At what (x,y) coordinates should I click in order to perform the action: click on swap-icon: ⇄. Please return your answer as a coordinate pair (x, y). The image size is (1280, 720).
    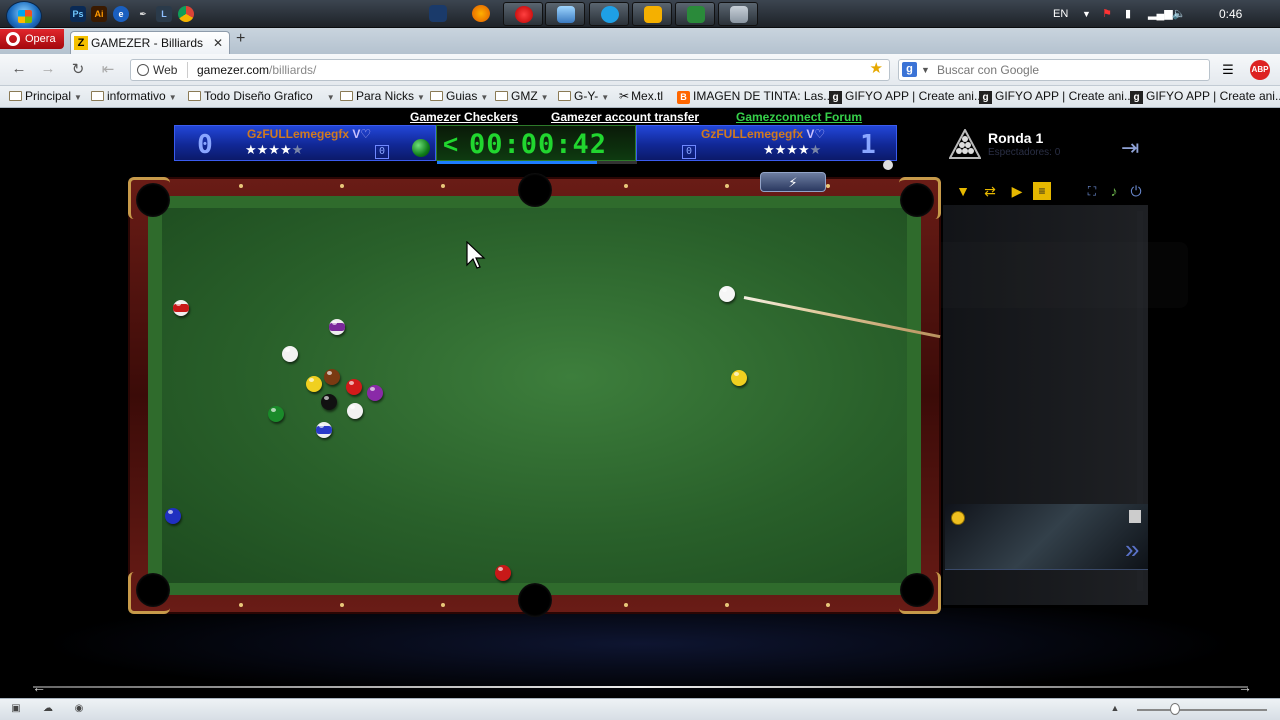
    Looking at the image, I should click on (990, 191).